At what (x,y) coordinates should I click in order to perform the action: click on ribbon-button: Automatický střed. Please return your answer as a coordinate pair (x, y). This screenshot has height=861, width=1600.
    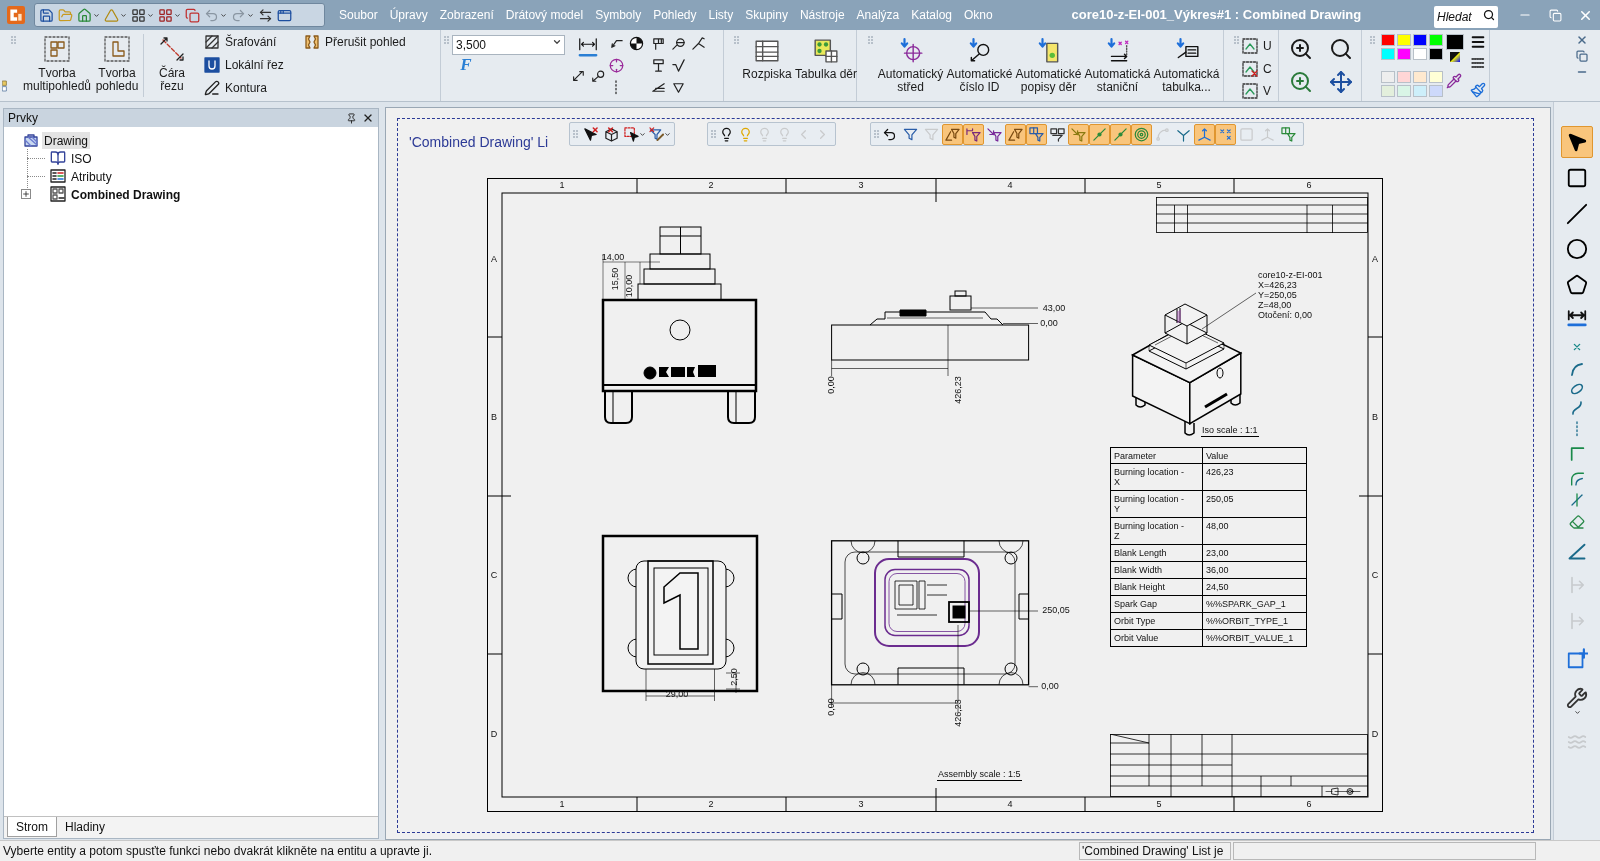
    Looking at the image, I should click on (910, 67).